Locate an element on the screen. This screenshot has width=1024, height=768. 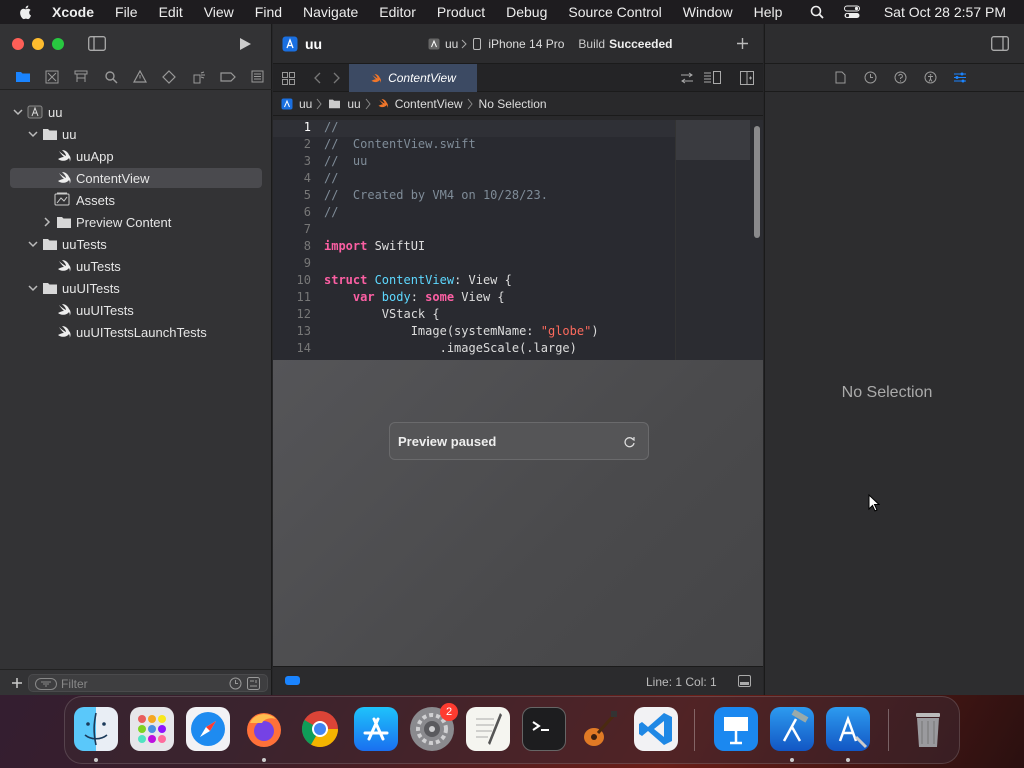
dock-instruments is located at coordinates (600, 729).